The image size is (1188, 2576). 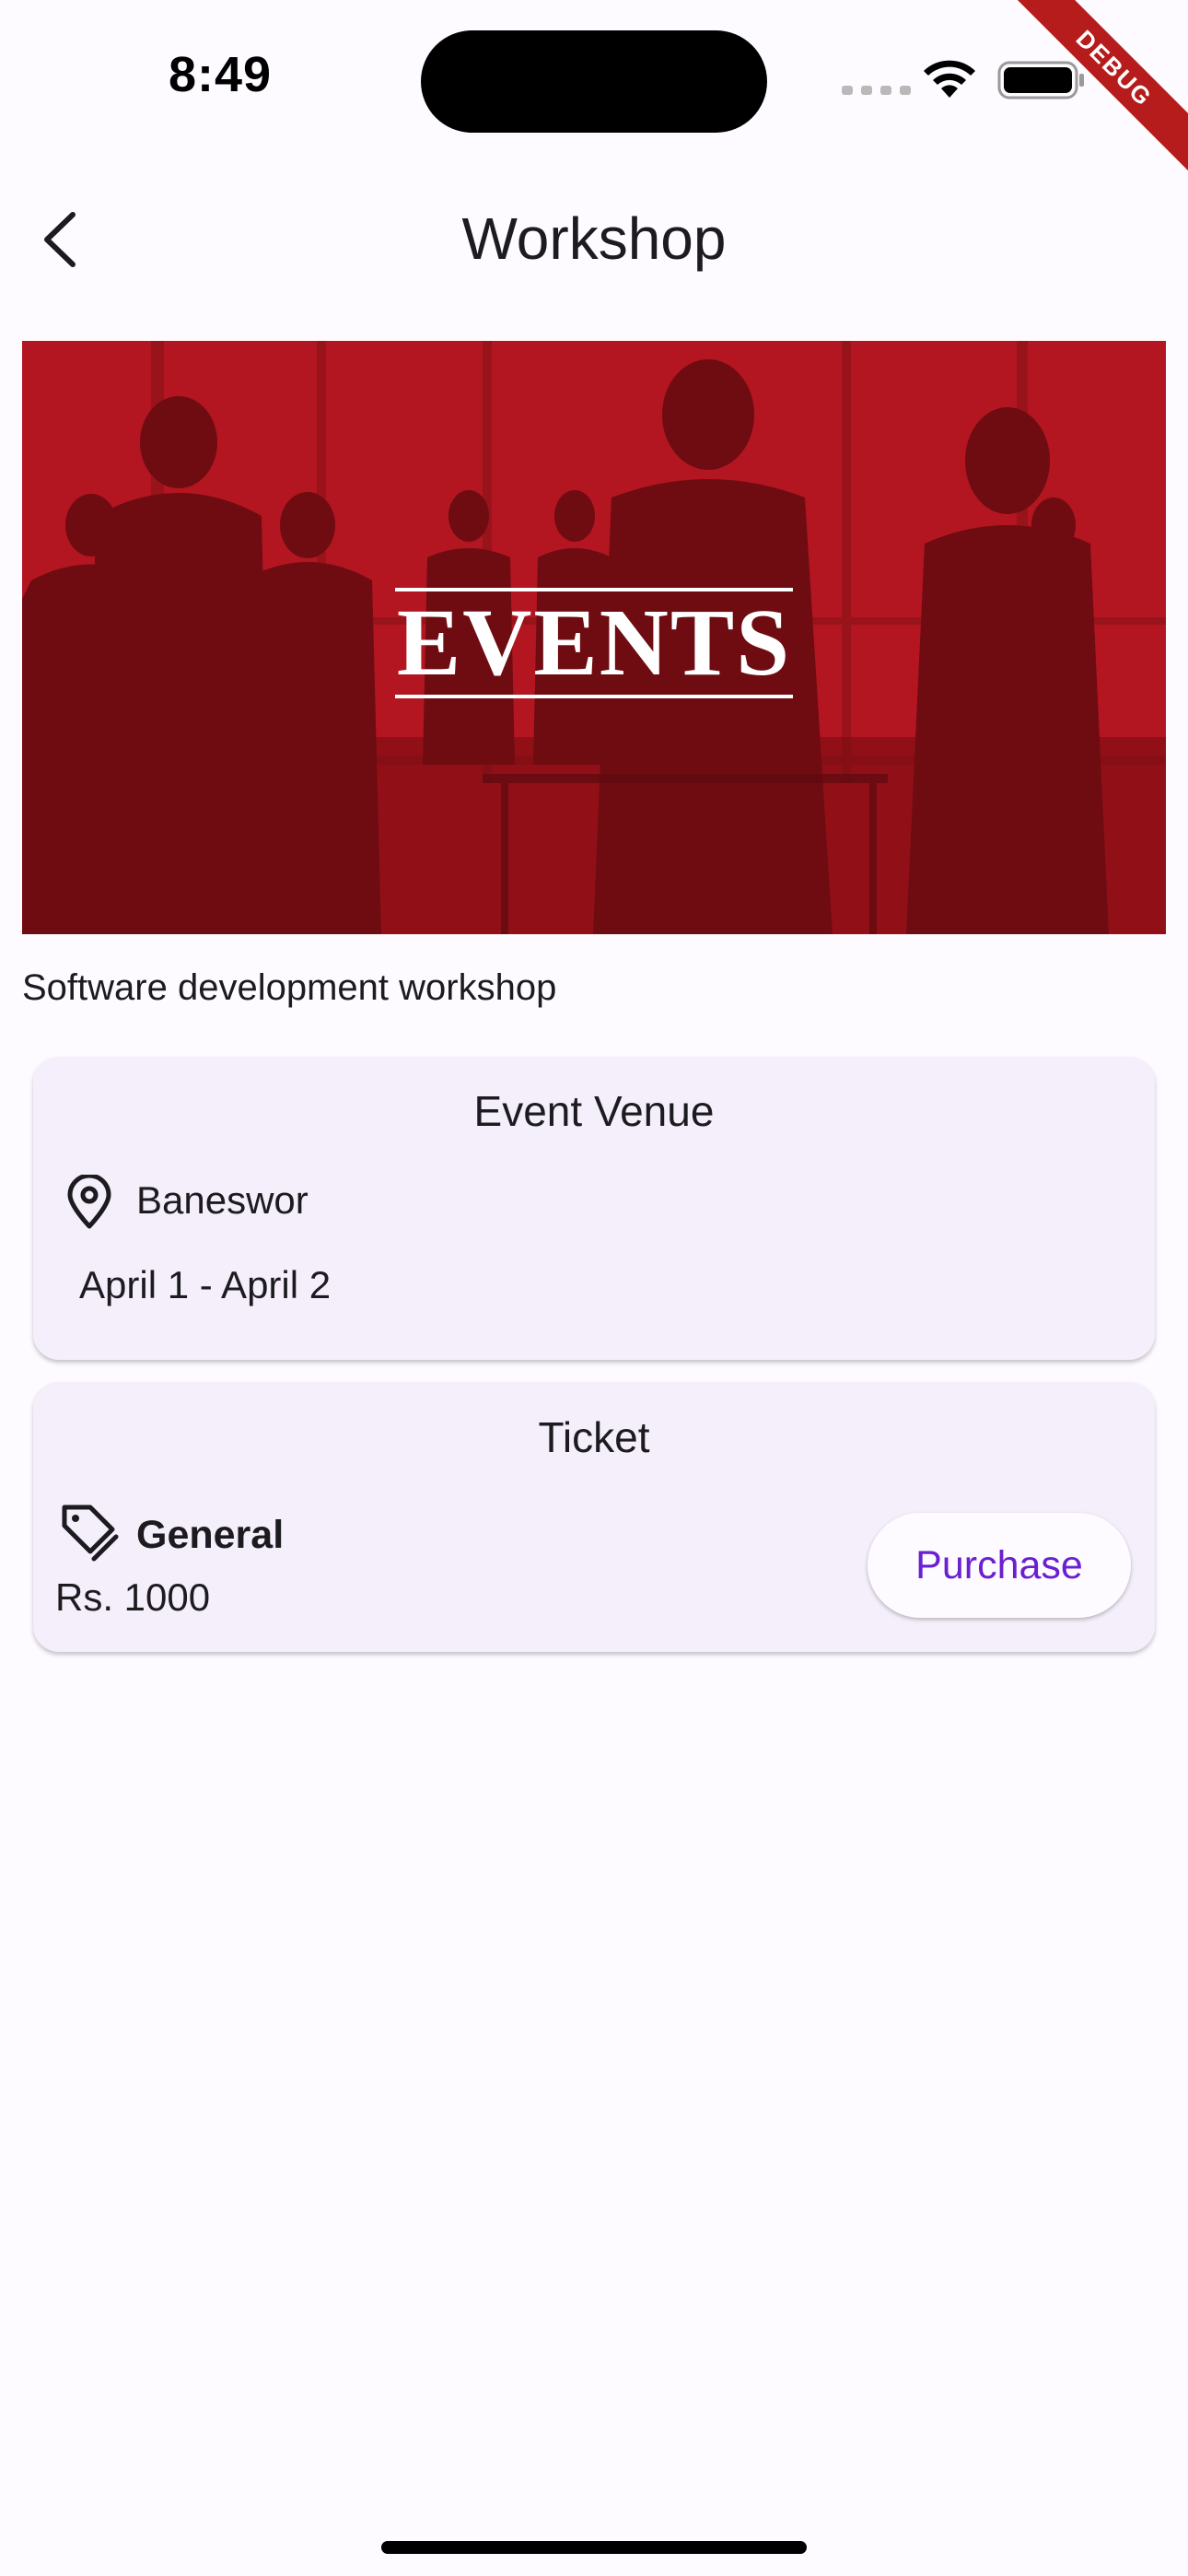 I want to click on wifi-icon, so click(x=949, y=79).